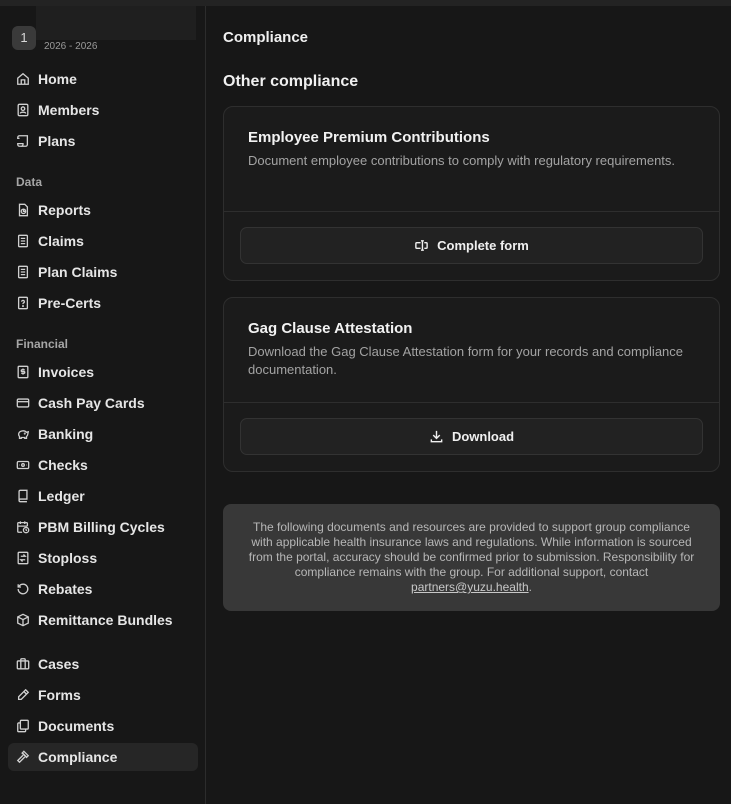 The image size is (731, 804). I want to click on org-switcher: 1 2026 - 2026, so click(103, 31).